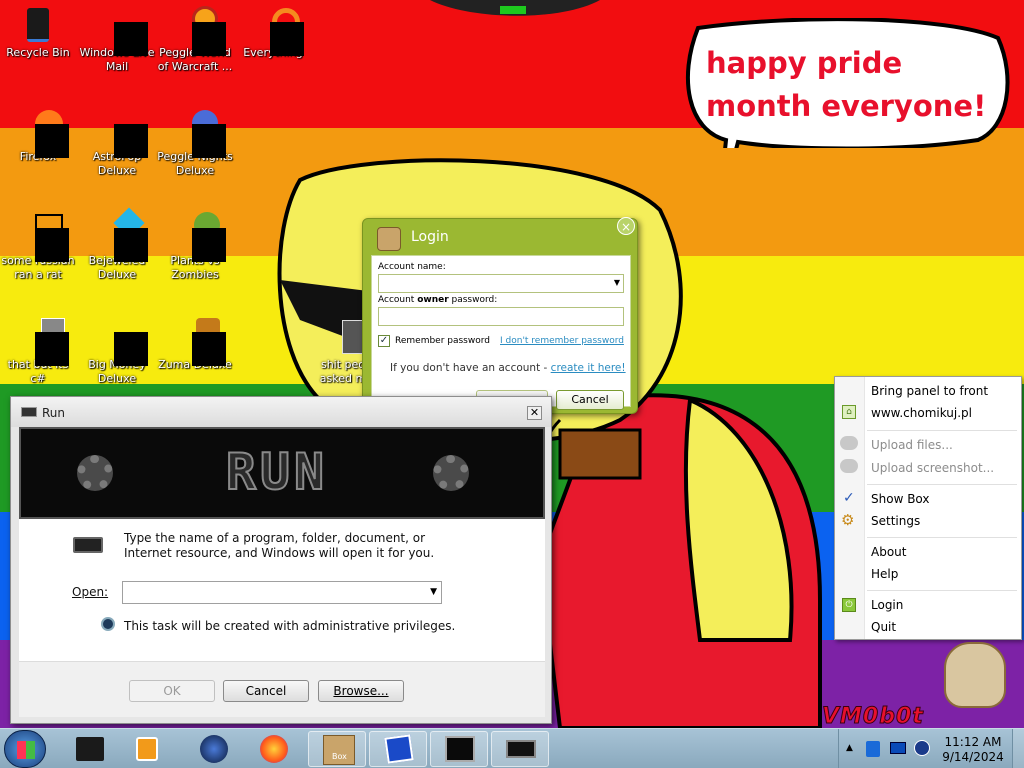 The image size is (1024, 768). I want to click on taskbar-globe, so click(213, 749).